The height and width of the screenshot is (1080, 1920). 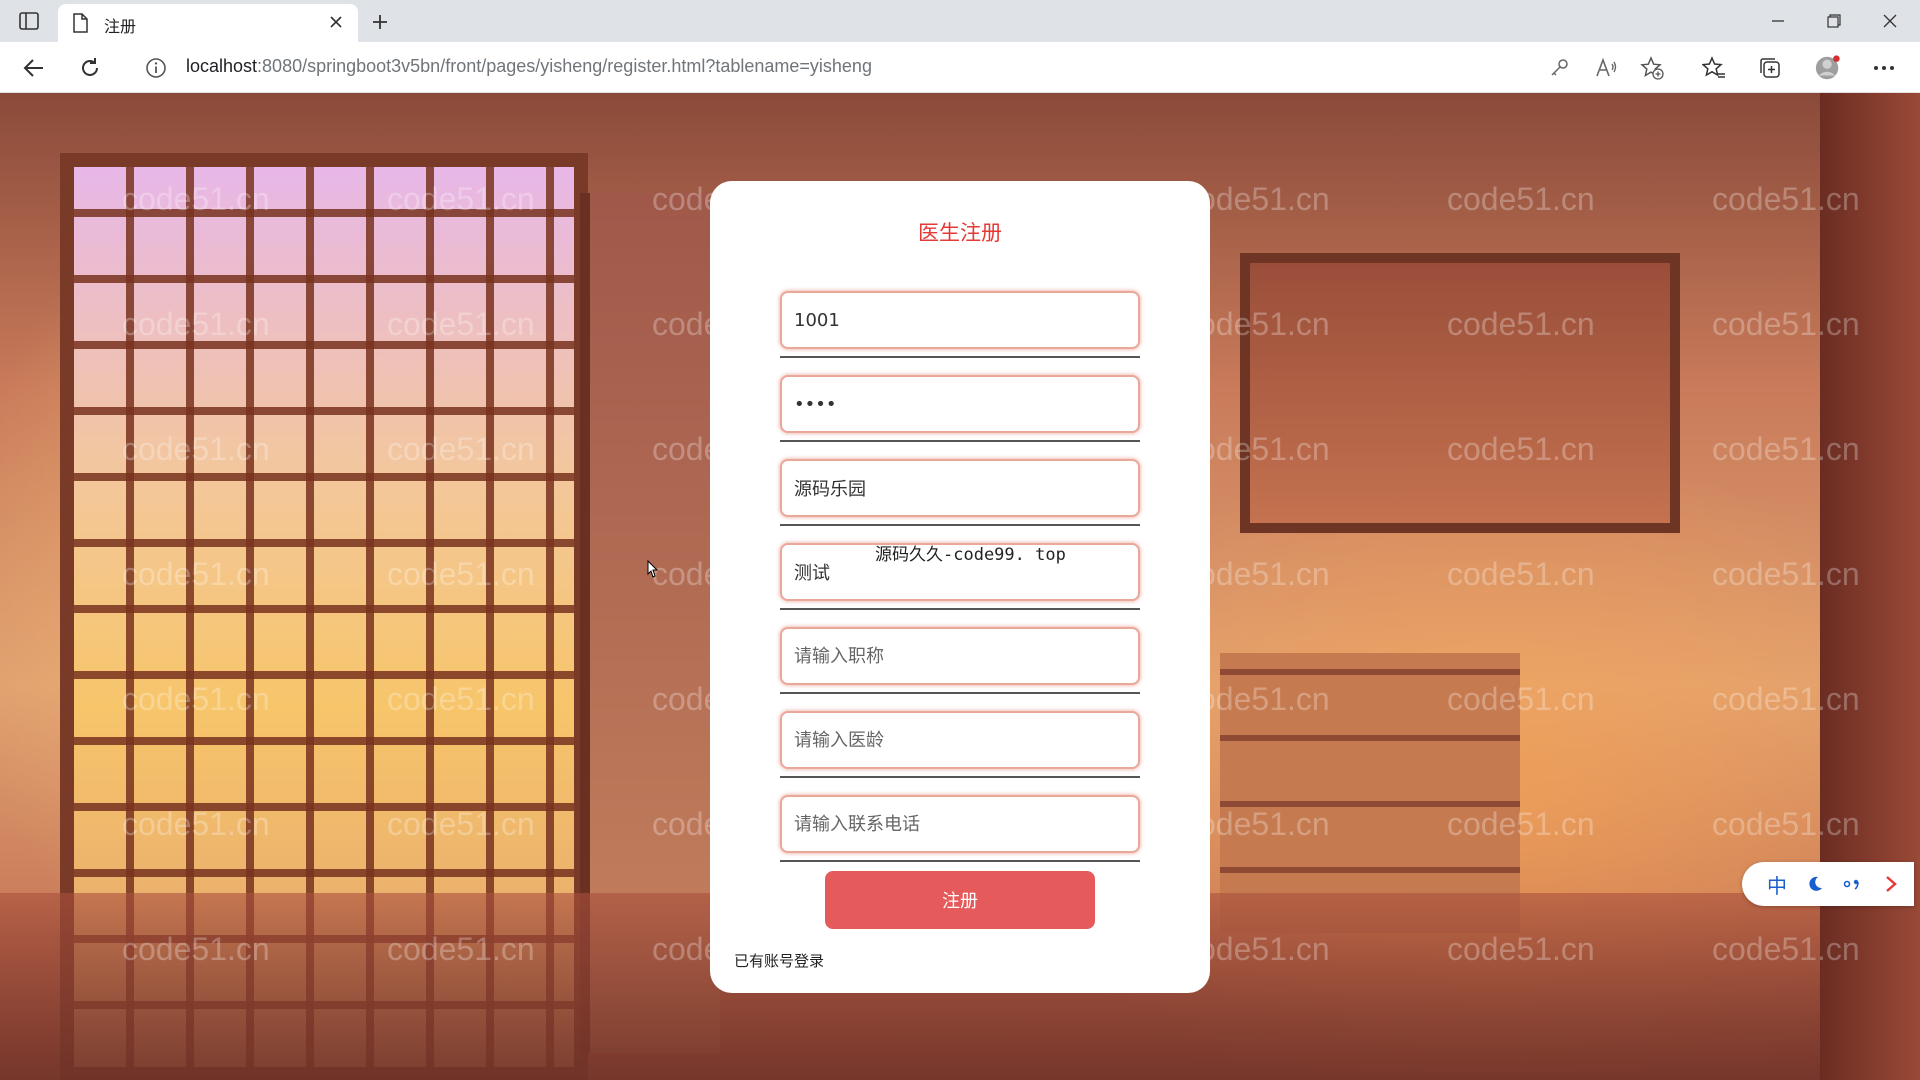 I want to click on back-button, so click(x=34, y=68).